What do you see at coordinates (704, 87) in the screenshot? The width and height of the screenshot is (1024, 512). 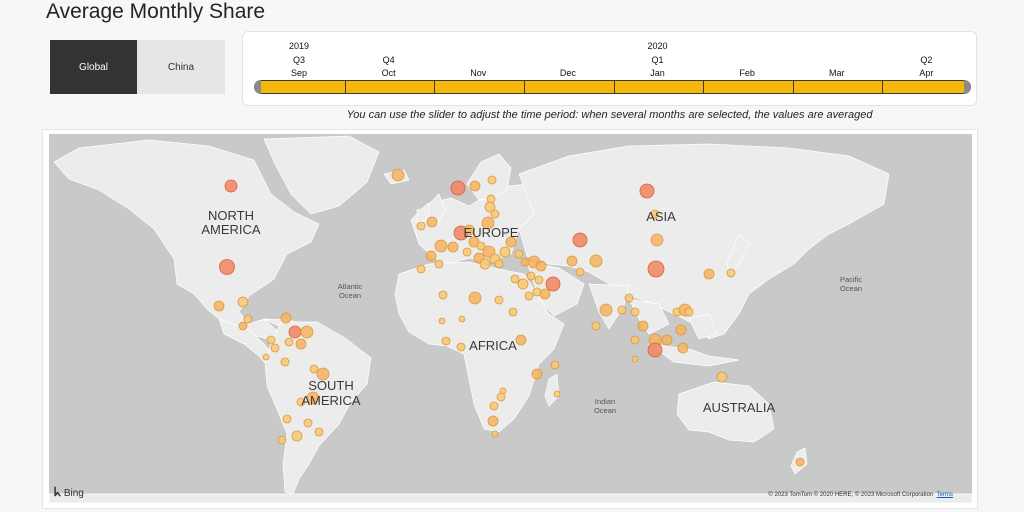 I see `slider-tick` at bounding box center [704, 87].